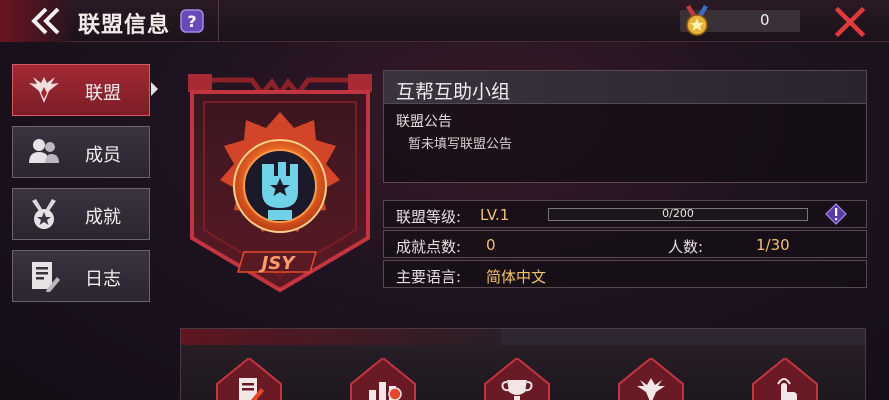  What do you see at coordinates (278, 263) in the screenshot?
I see `emblem-tag-text: JSY` at bounding box center [278, 263].